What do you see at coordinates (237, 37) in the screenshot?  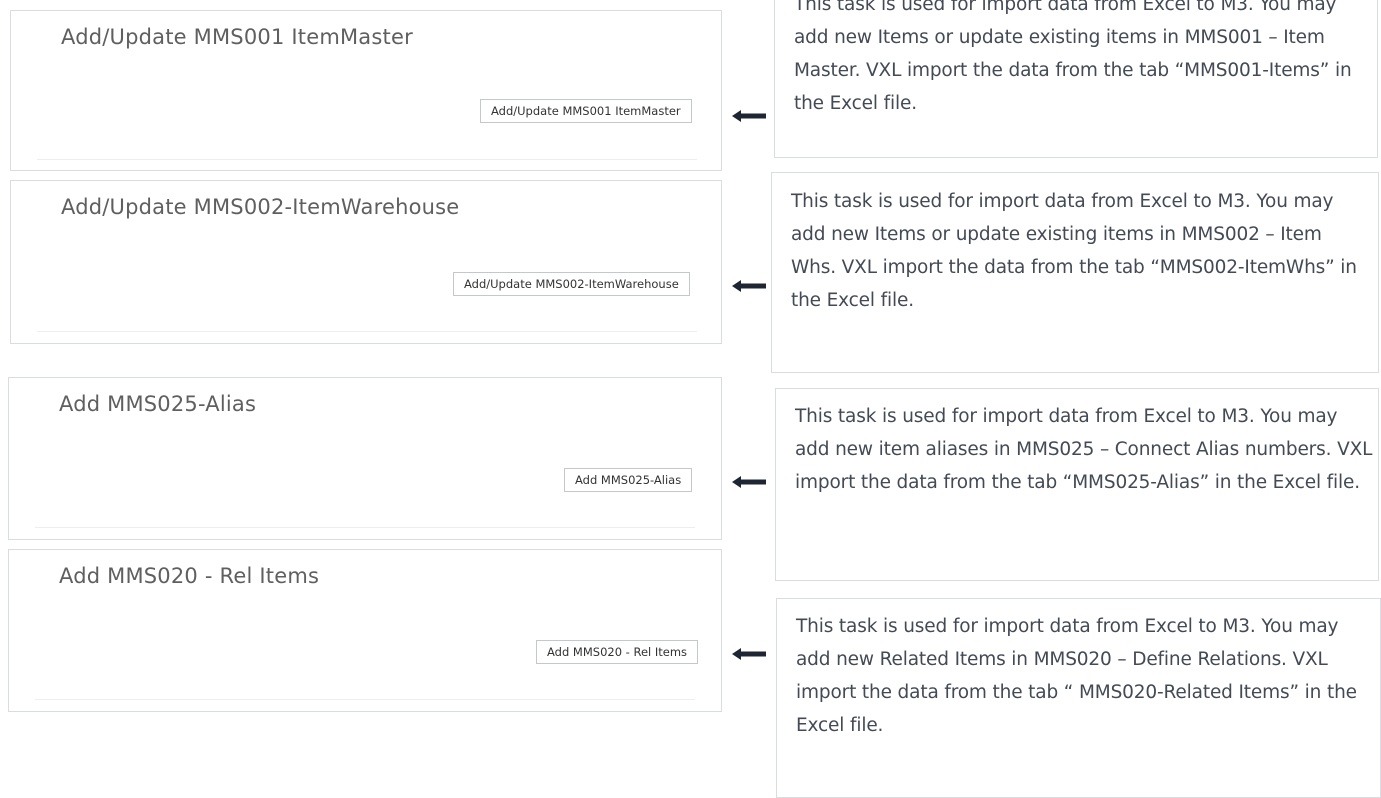 I see `panel-title: Add/Update MMS001 ItemMaster` at bounding box center [237, 37].